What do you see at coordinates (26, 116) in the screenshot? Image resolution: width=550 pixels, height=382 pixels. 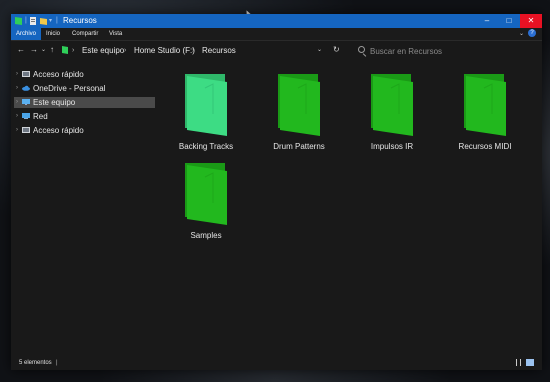 I see `network-icon` at bounding box center [26, 116].